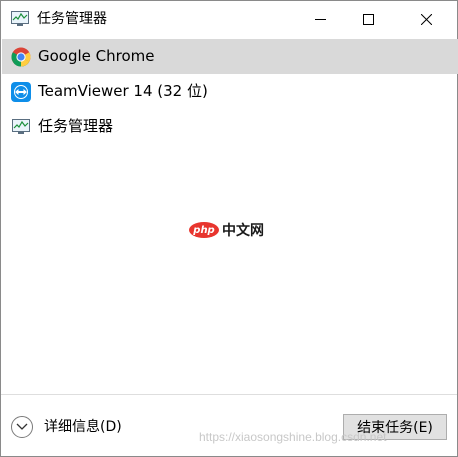 The width and height of the screenshot is (458, 457). I want to click on minimize-button, so click(320, 19).